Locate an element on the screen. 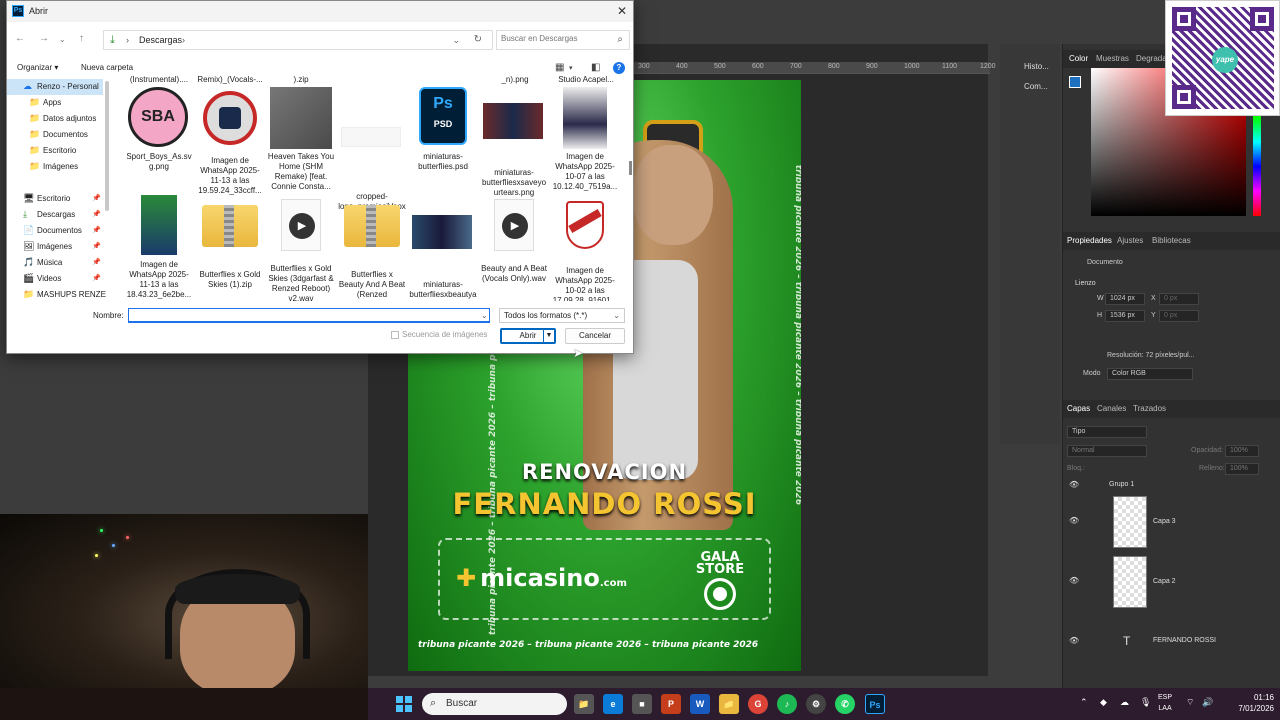  chrome-icon: G is located at coordinates (758, 704).